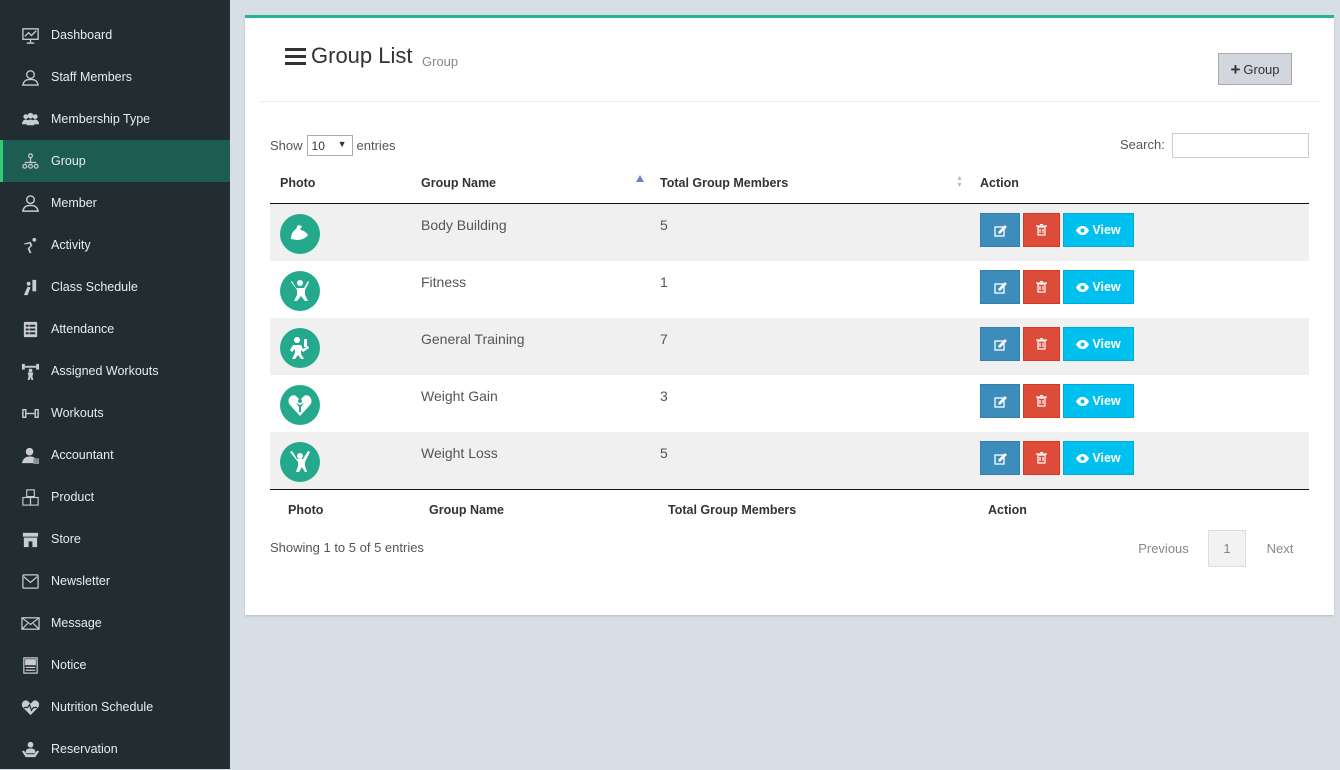 Image resolution: width=1340 pixels, height=770 pixels. Describe the element at coordinates (115, 497) in the screenshot. I see `sidebar-item-product: Product` at that location.